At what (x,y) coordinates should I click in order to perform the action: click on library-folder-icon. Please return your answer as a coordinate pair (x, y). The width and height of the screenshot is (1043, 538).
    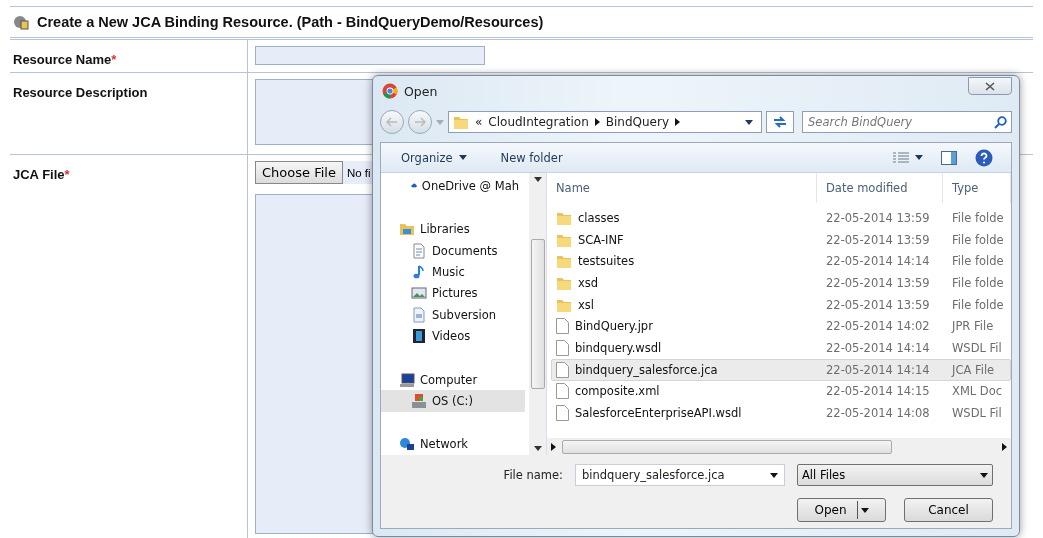
    Looking at the image, I should click on (407, 229).